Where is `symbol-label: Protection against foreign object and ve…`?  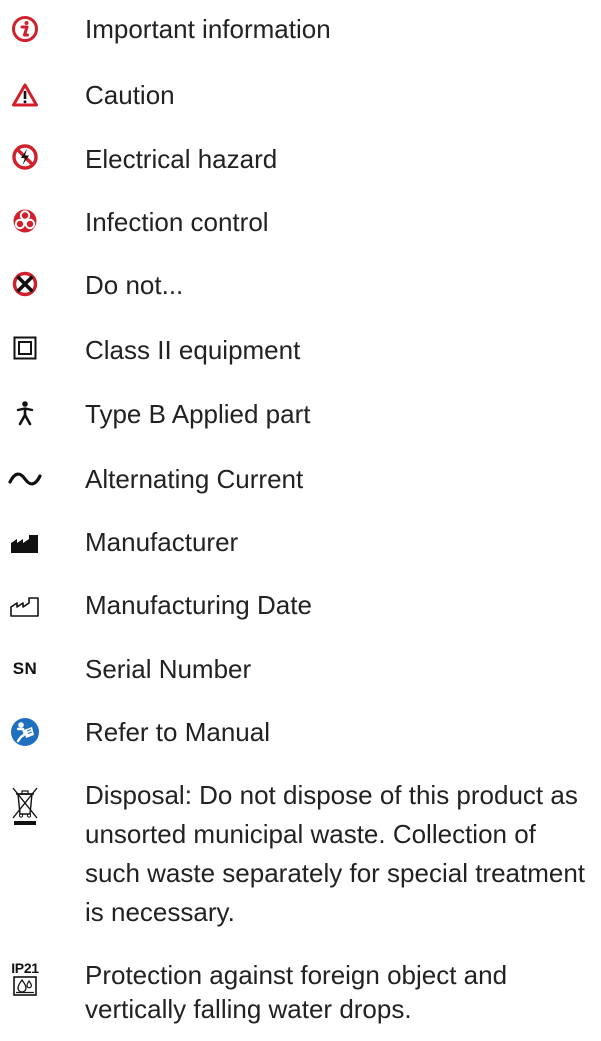 symbol-label: Protection against foreign object and ve… is located at coordinates (296, 992).